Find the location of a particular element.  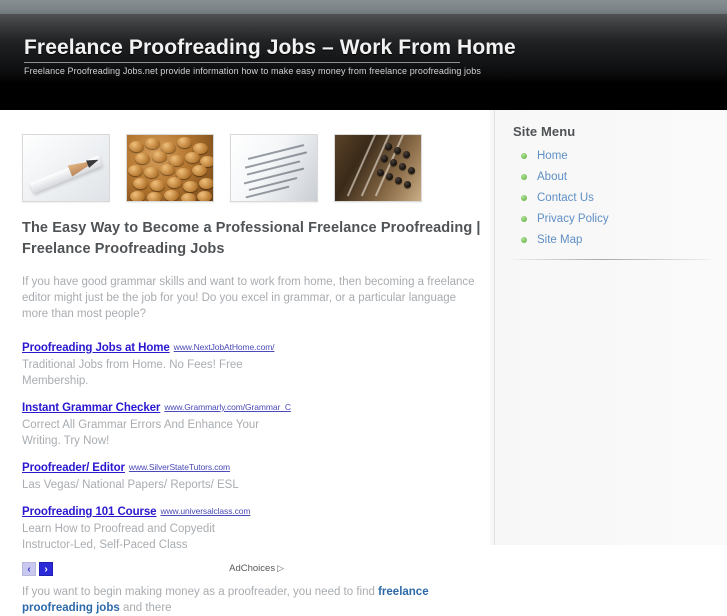

sidebar-divider is located at coordinates (612, 259).